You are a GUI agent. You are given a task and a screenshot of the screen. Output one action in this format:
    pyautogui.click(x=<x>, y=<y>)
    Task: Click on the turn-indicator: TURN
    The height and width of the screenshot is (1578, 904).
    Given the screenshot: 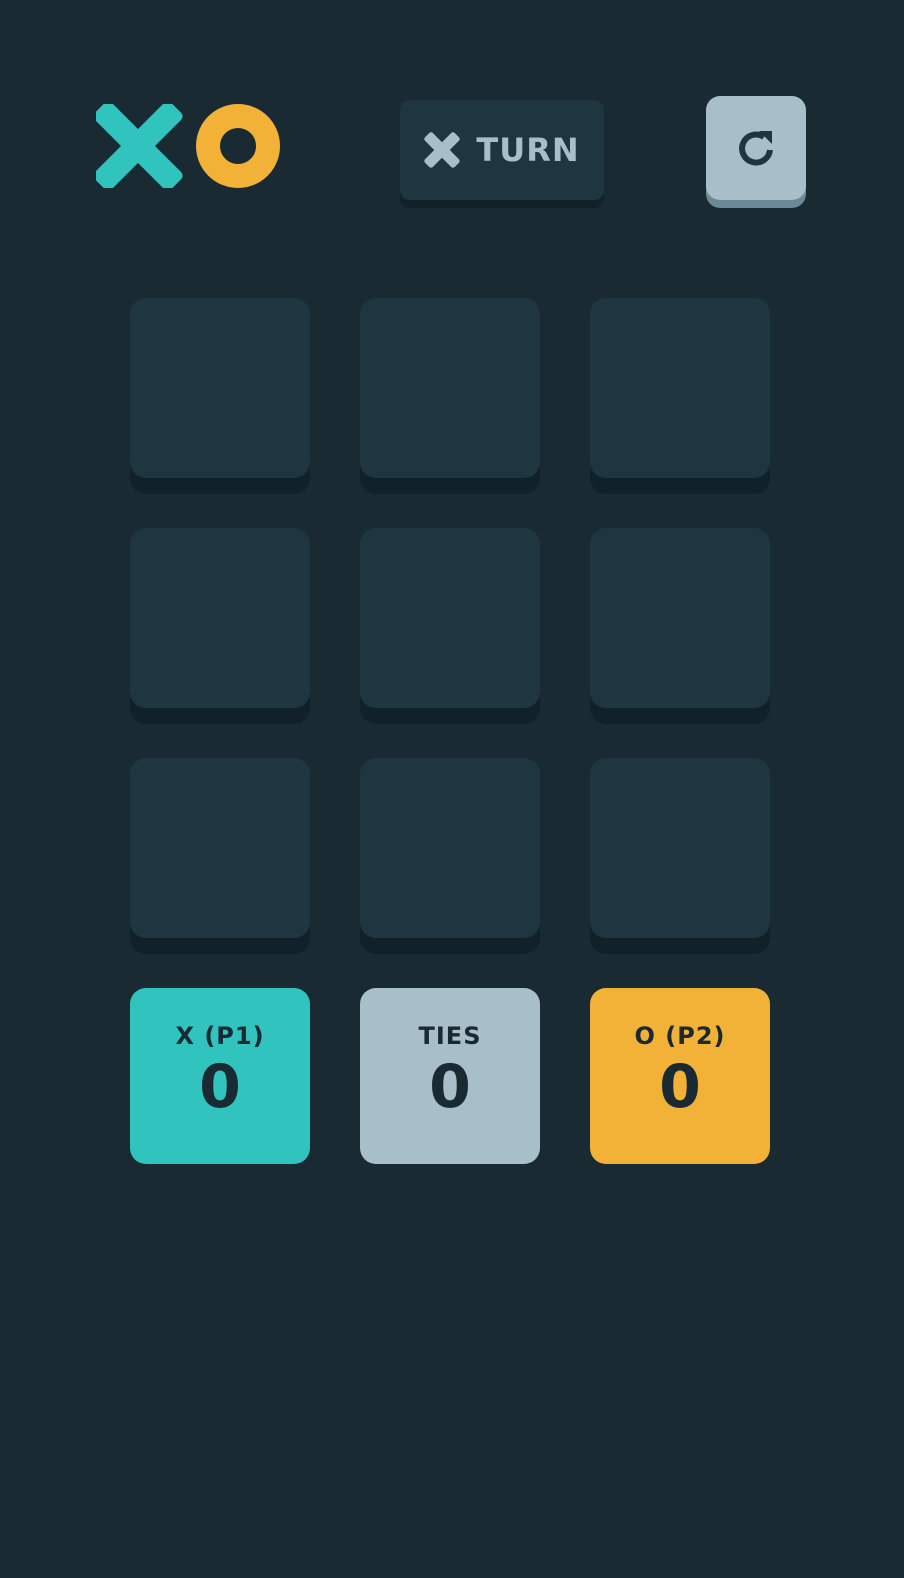 What is the action you would take?
    pyautogui.click(x=502, y=150)
    